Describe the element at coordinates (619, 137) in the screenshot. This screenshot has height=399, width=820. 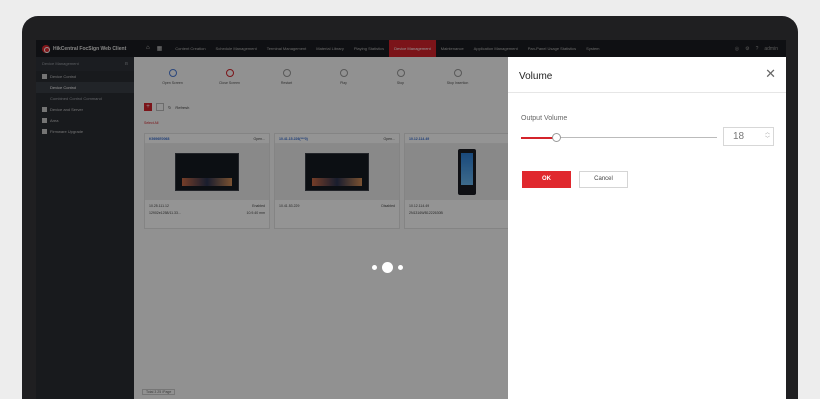
I see `volume-slider` at that location.